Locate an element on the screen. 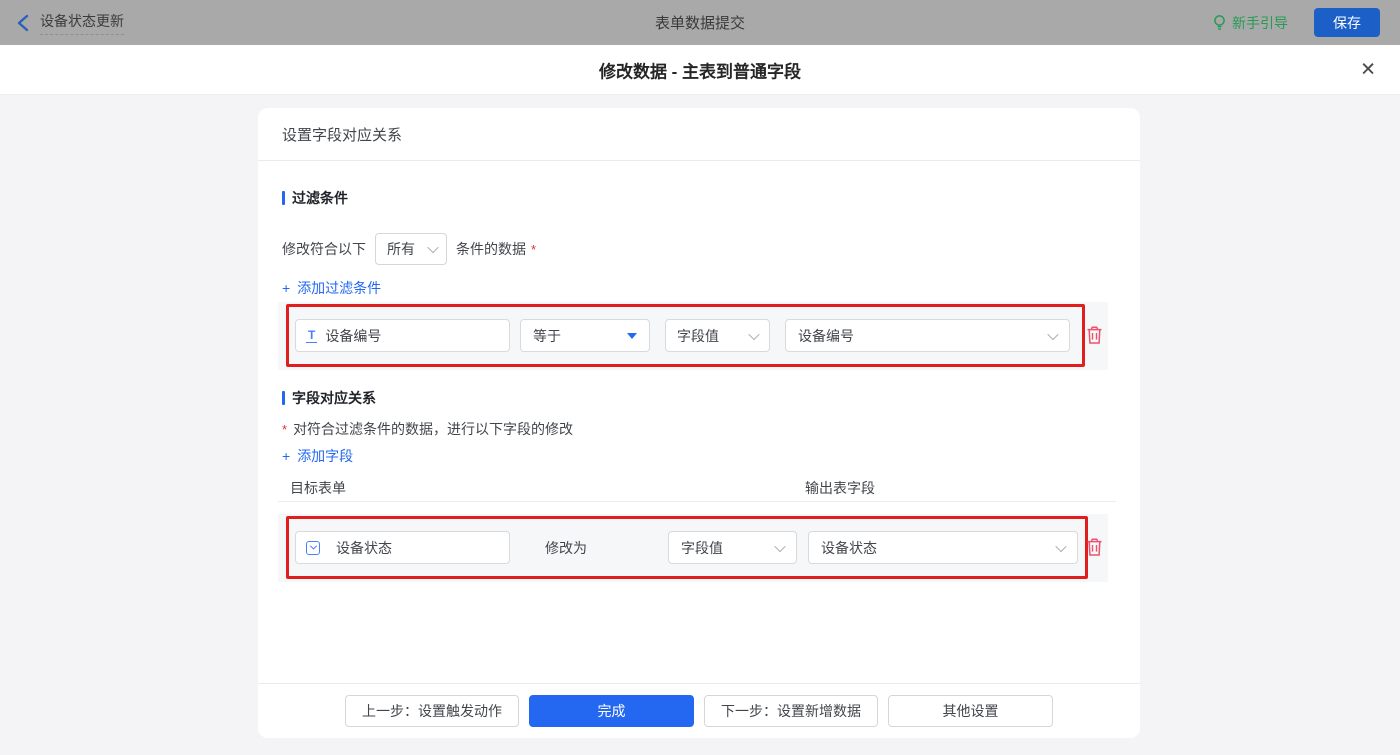 The height and width of the screenshot is (755, 1400). field-mapping-row: 设备状态 修改为 字段值 设备状态 is located at coordinates (693, 548).